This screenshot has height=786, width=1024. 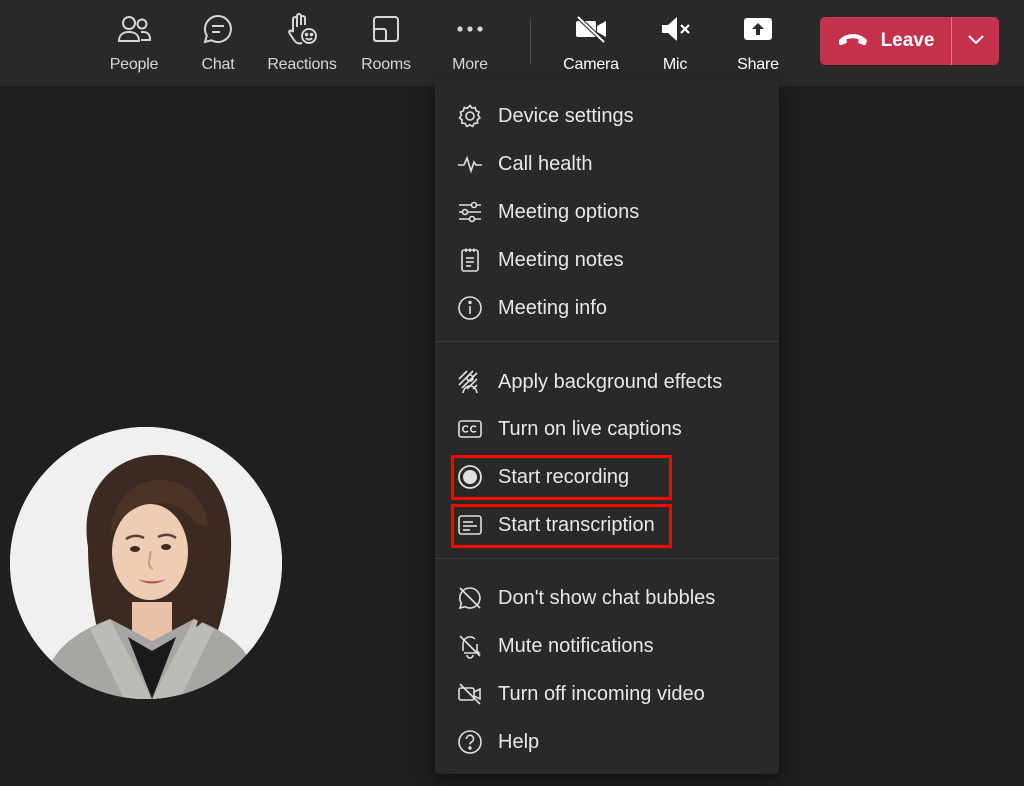 I want to click on leave-button-group: Leave, so click(x=909, y=41).